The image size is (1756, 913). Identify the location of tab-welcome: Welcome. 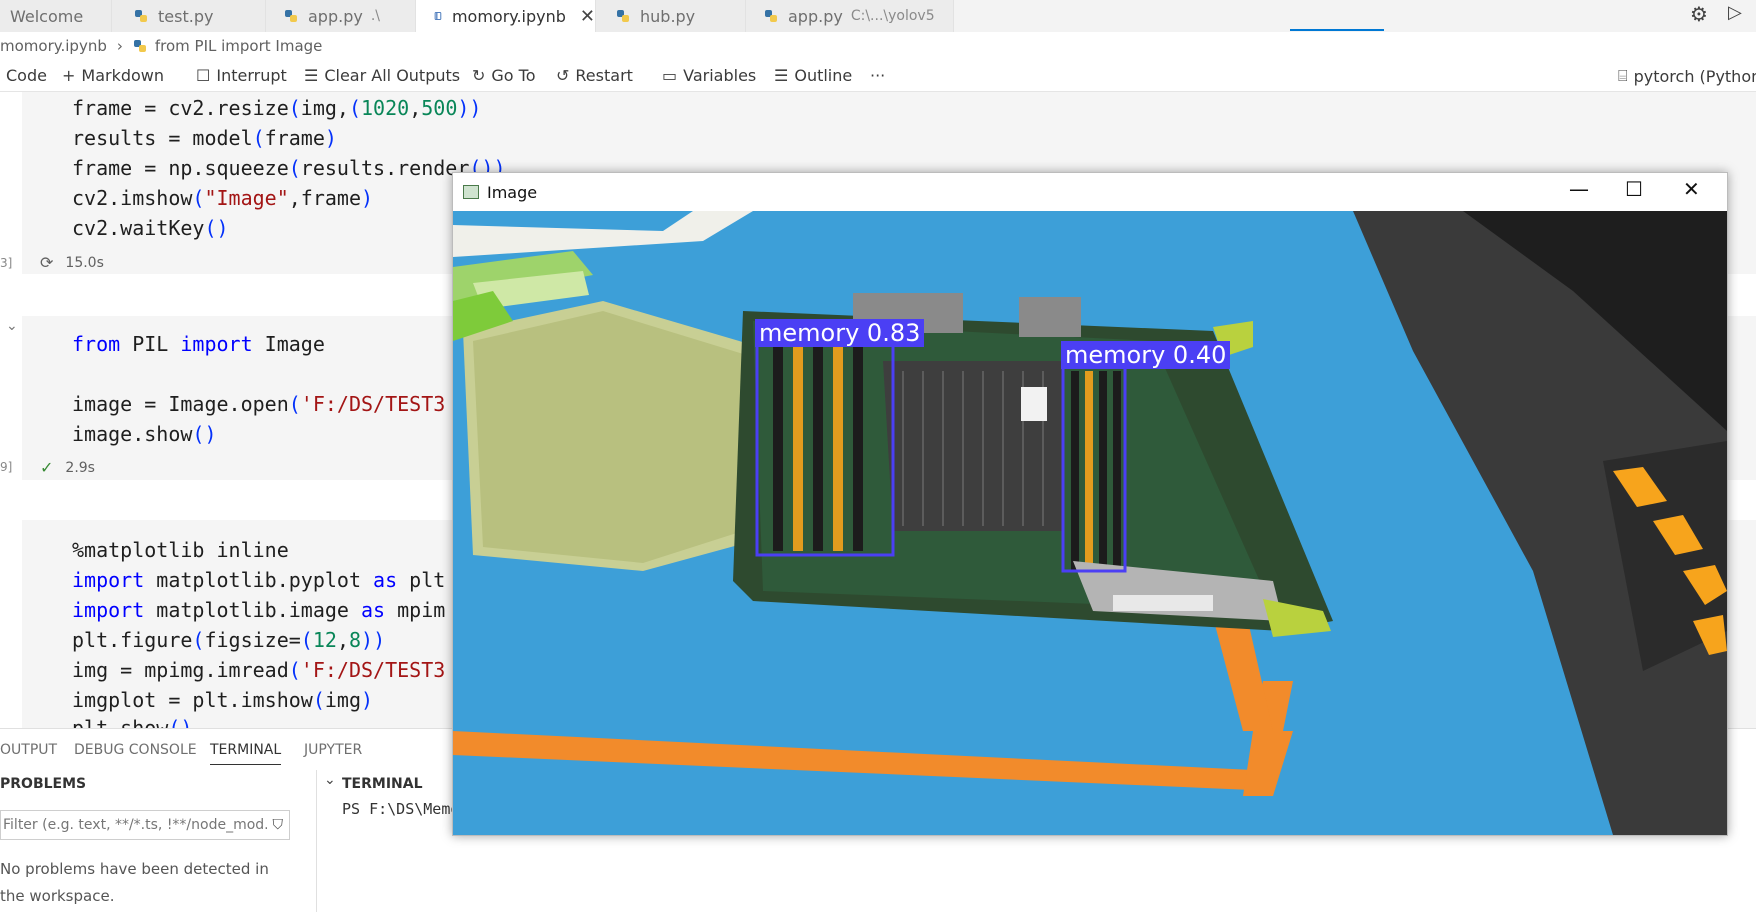
(56, 16).